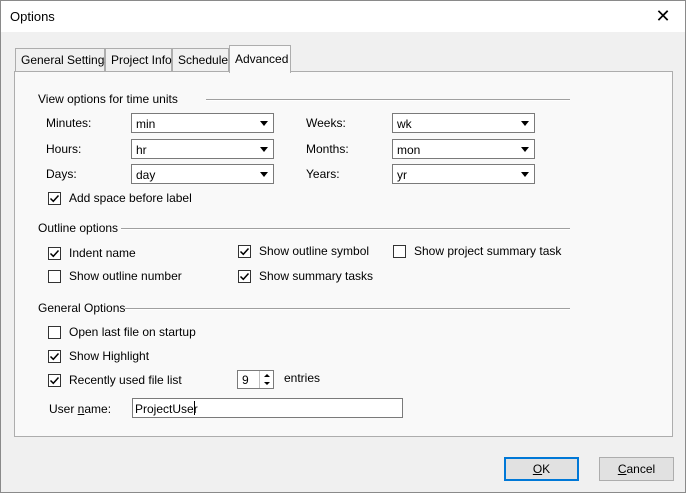 This screenshot has height=493, width=686. I want to click on recent-files-label: Recently used file list, so click(125, 380).